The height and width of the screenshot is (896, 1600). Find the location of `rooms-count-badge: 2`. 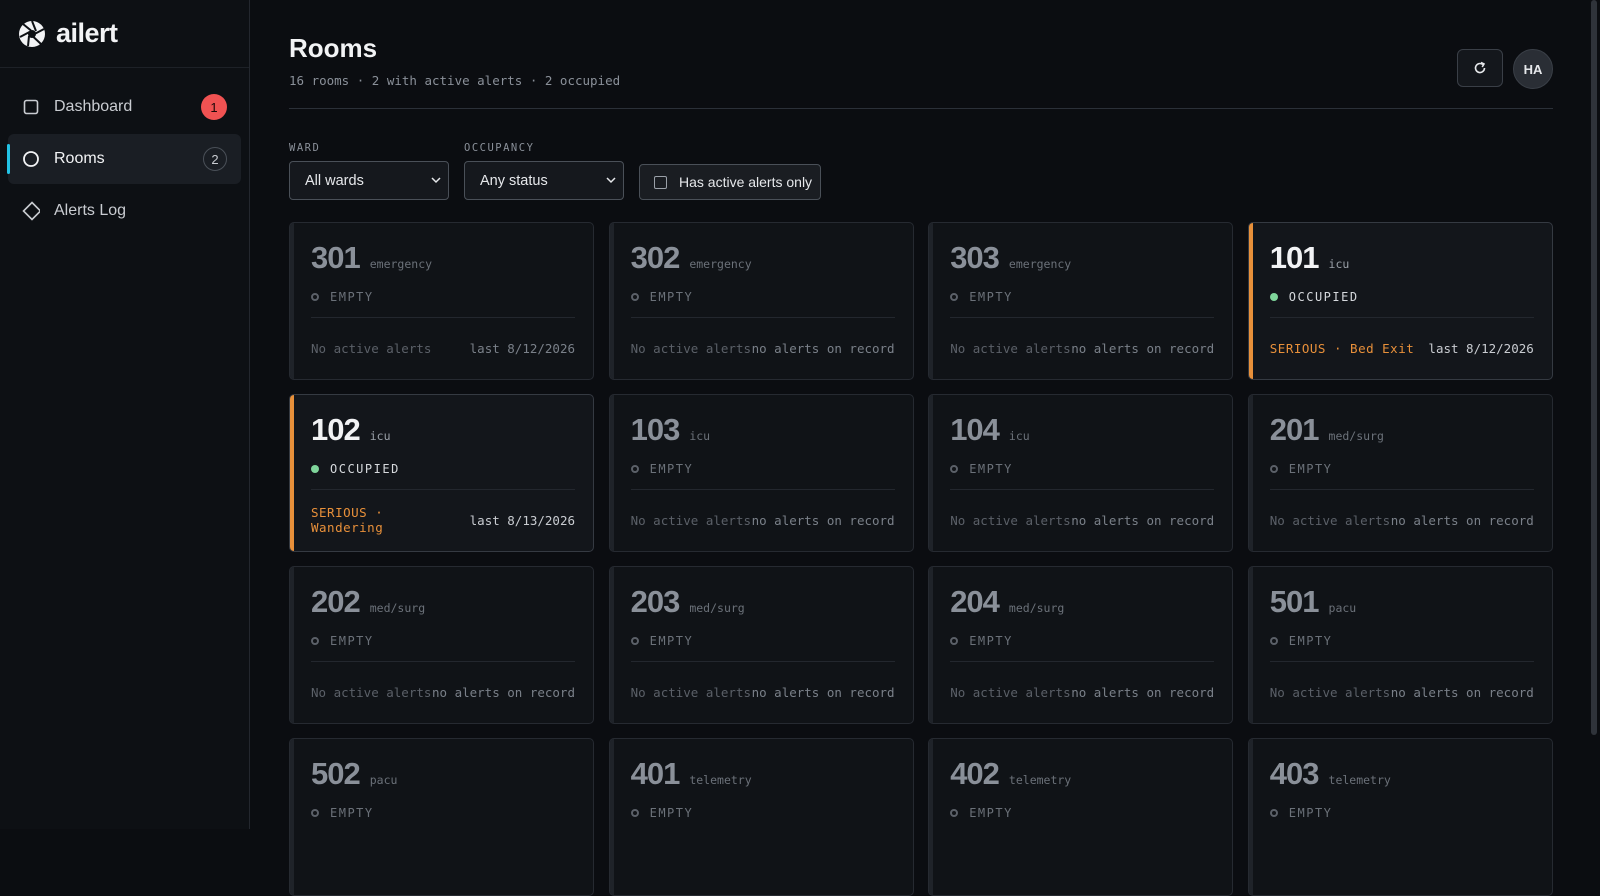

rooms-count-badge: 2 is located at coordinates (215, 159).